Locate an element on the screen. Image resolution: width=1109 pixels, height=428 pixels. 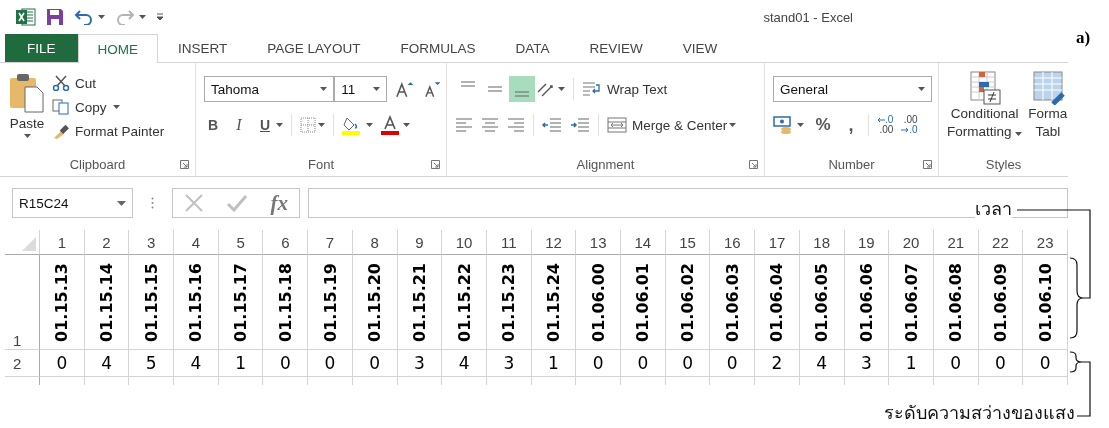
font-color-icon is located at coordinates (391, 125).